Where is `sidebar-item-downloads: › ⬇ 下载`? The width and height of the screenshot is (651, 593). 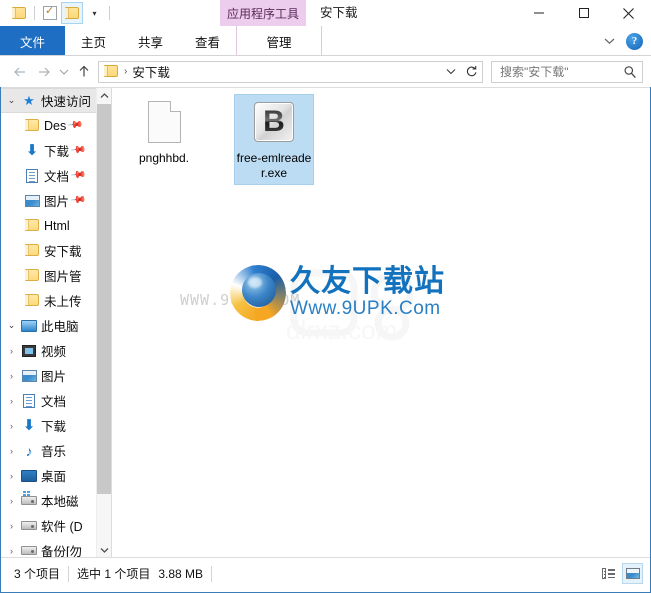 sidebar-item-downloads: › ⬇ 下载 is located at coordinates (55, 425).